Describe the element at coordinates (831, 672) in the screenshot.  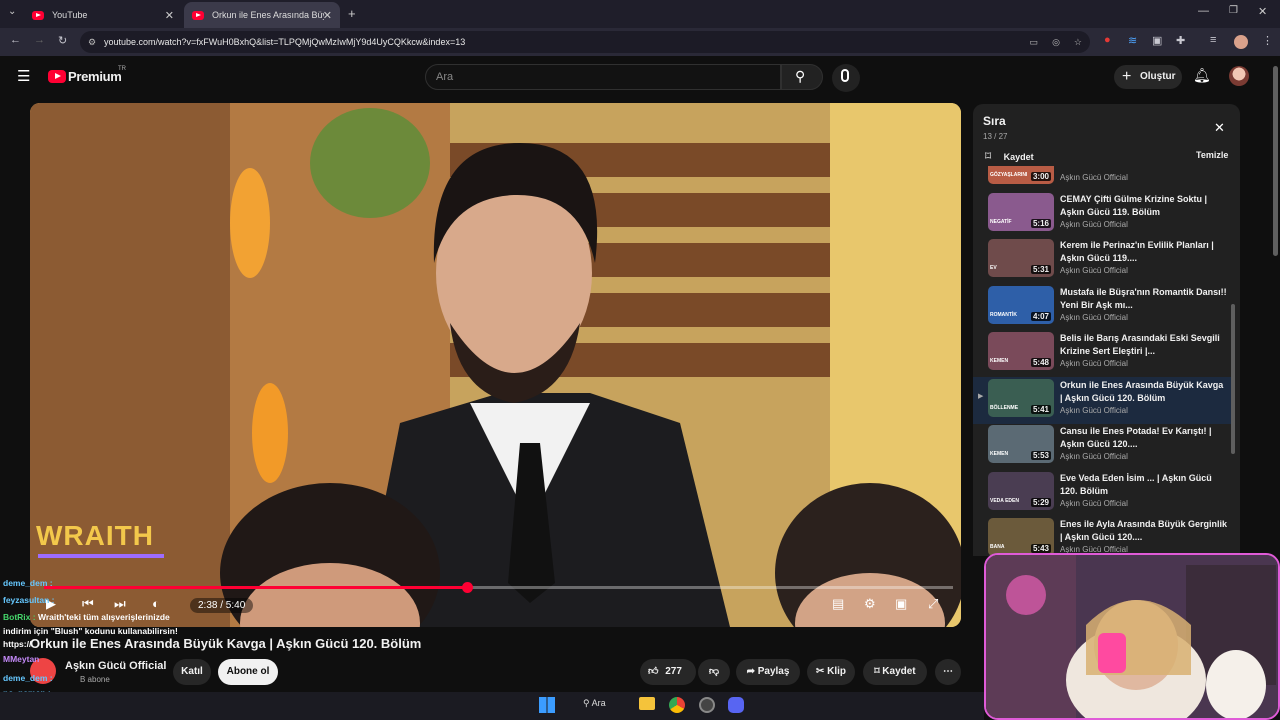
I see `clip-button: ✂ Klip` at that location.